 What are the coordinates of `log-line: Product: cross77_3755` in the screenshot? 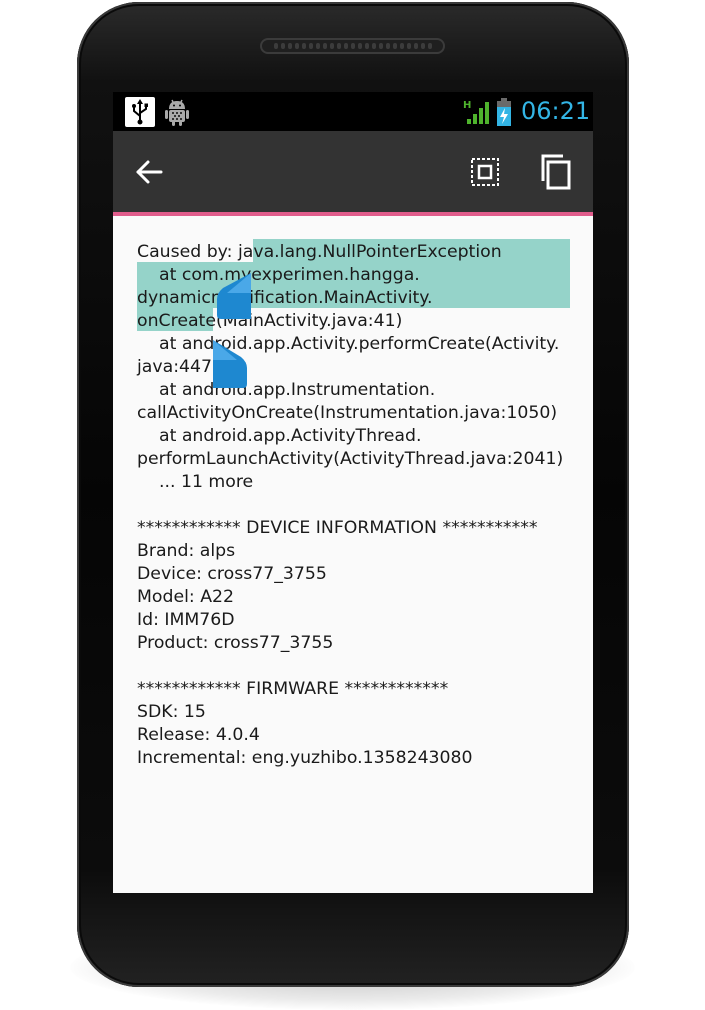 It's located at (235, 643).